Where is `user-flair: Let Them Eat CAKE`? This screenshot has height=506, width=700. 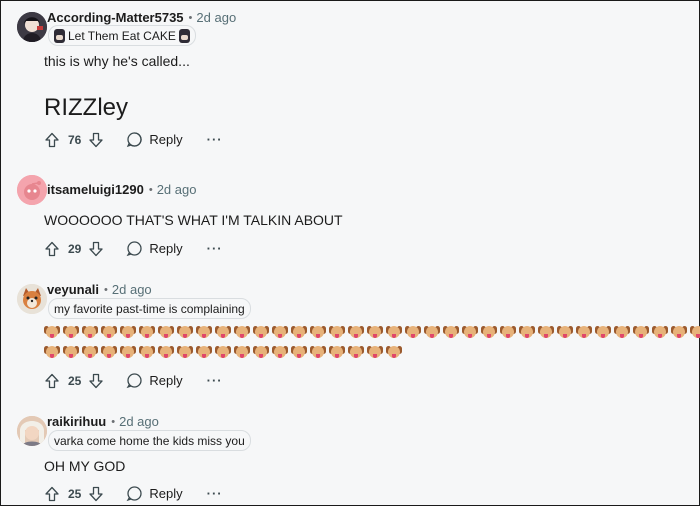 user-flair: Let Them Eat CAKE is located at coordinates (122, 35).